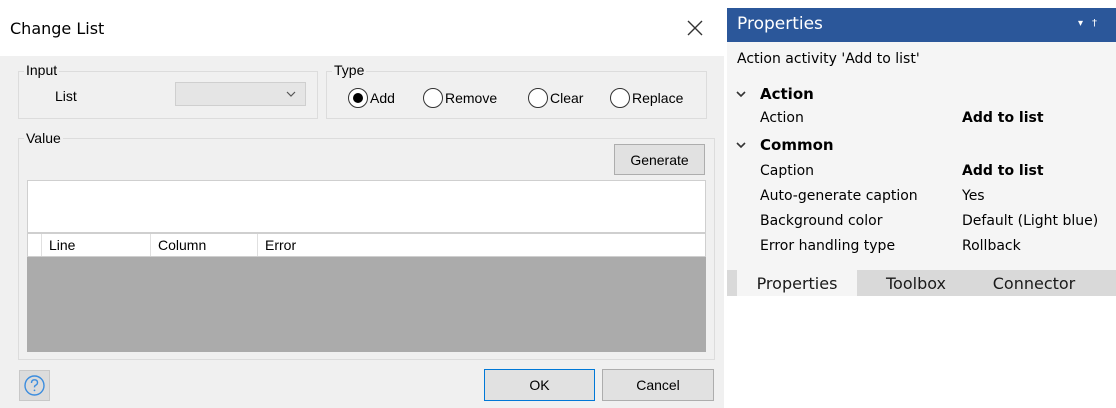 The image size is (1116, 408). Describe the element at coordinates (921, 197) in the screenshot. I see `property-row-auto-generate-caption: Auto-generate caption Yes` at that location.